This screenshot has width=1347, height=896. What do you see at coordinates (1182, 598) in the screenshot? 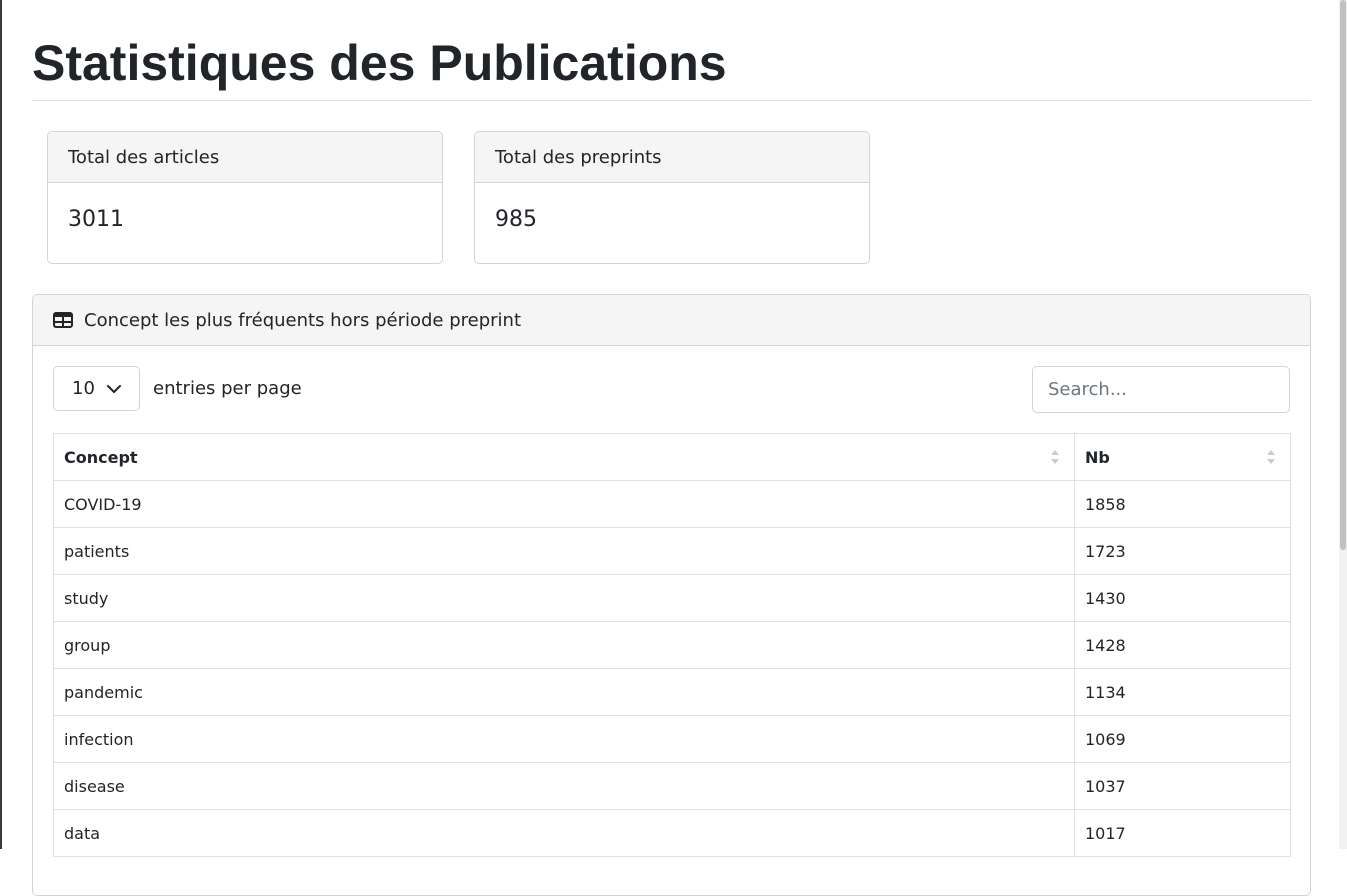
I see `cell-nb: 1430` at bounding box center [1182, 598].